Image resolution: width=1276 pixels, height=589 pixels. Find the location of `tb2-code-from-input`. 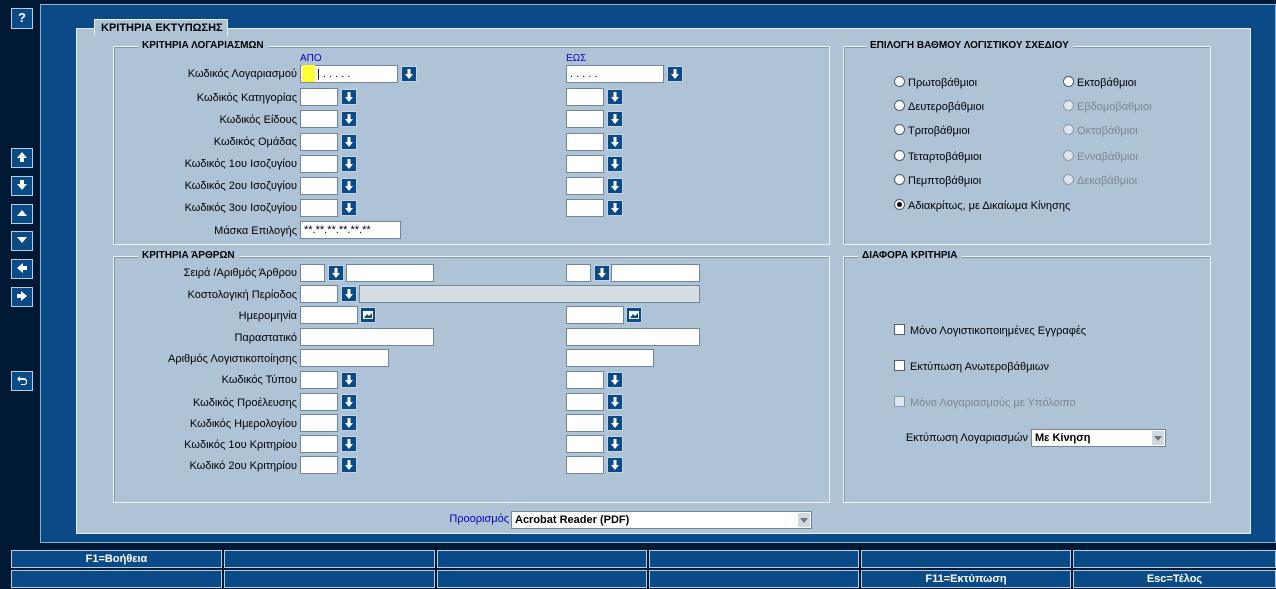

tb2-code-from-input is located at coordinates (319, 186).